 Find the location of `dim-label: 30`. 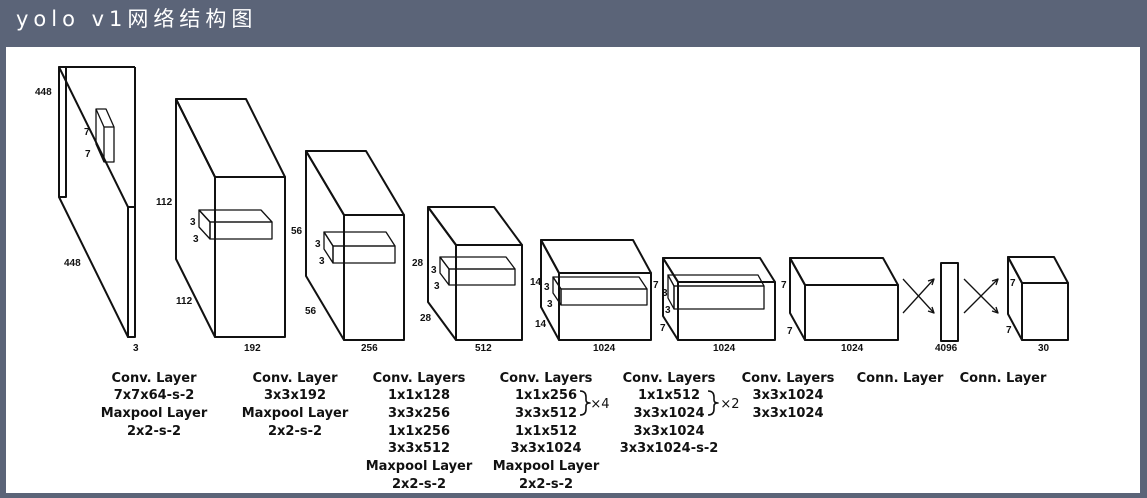

dim-label: 30 is located at coordinates (1044, 348).